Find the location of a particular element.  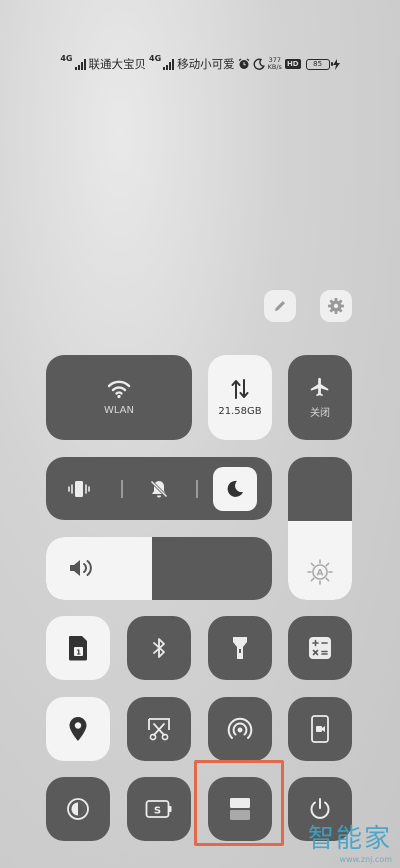

sim-card-icon: 1 is located at coordinates (78, 648).